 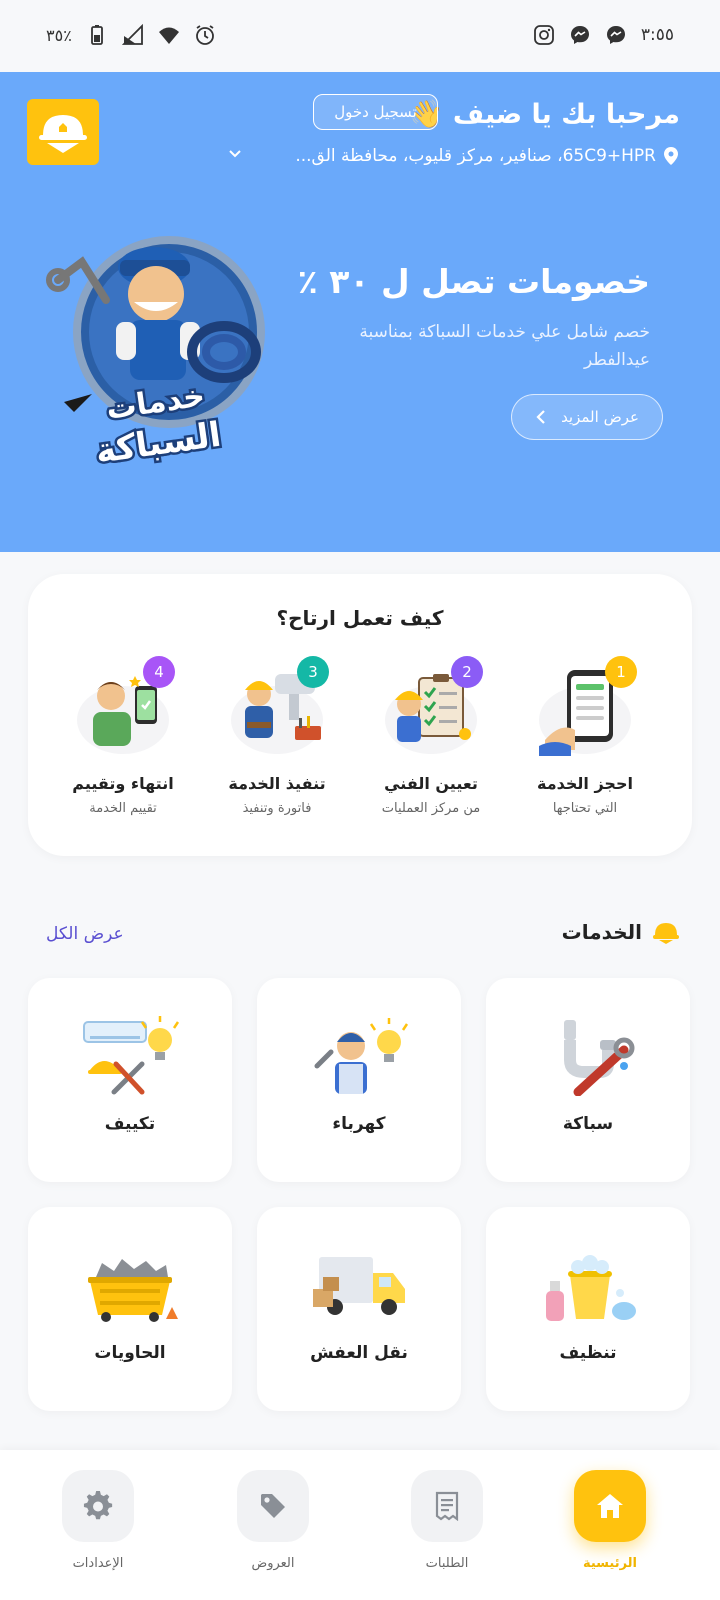 I want to click on services-section-header: الخدمات, so click(x=621, y=932).